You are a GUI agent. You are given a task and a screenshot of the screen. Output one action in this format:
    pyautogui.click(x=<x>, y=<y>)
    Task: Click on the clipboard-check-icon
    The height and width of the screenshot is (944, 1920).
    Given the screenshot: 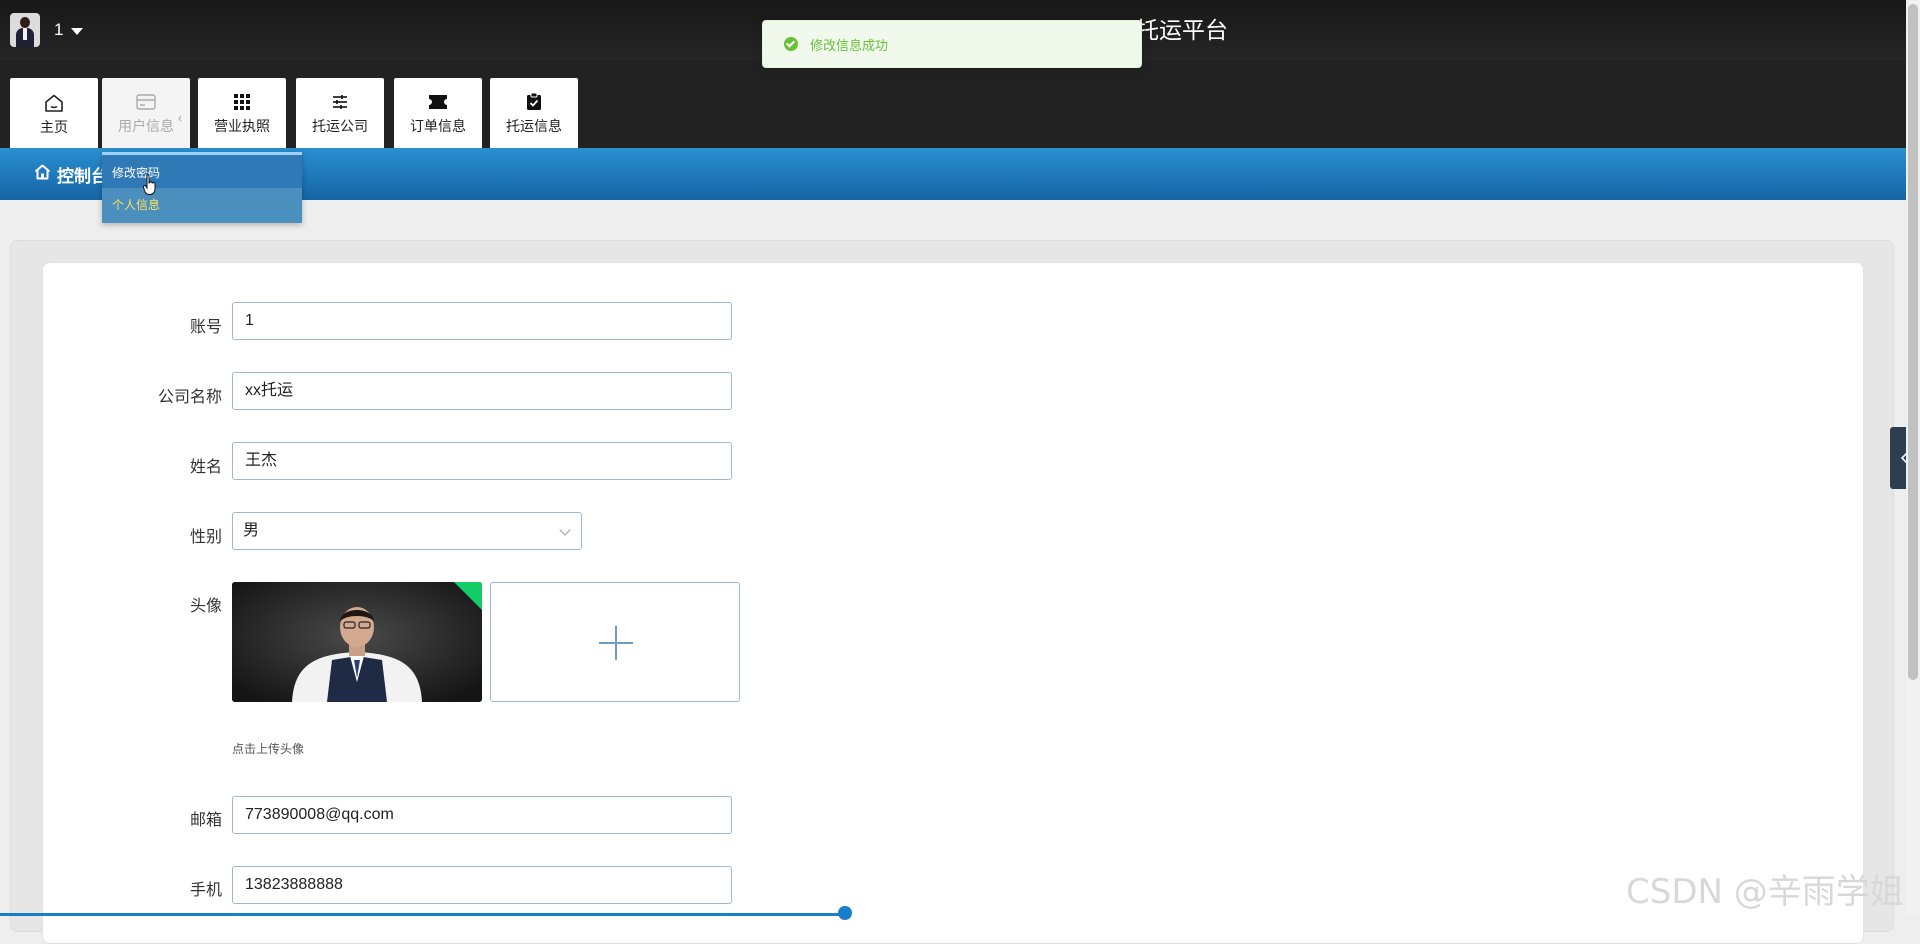 What is the action you would take?
    pyautogui.click(x=534, y=102)
    